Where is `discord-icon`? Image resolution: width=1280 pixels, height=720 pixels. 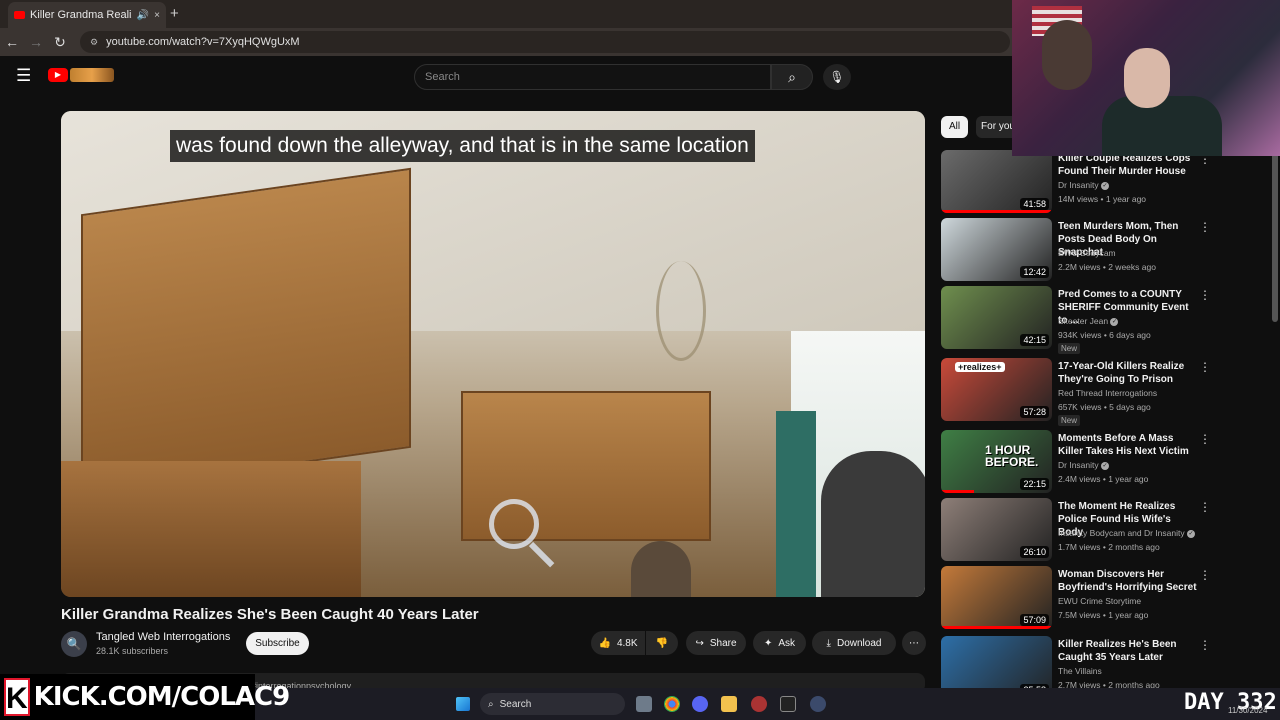 discord-icon is located at coordinates (700, 704).